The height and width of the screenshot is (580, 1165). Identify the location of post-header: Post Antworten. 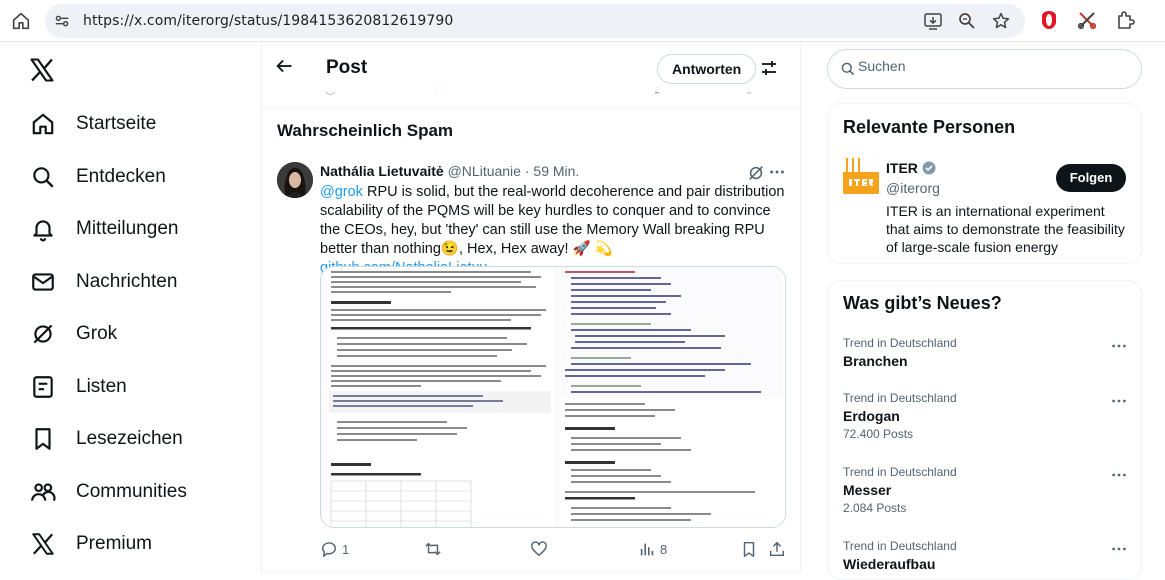
(531, 67).